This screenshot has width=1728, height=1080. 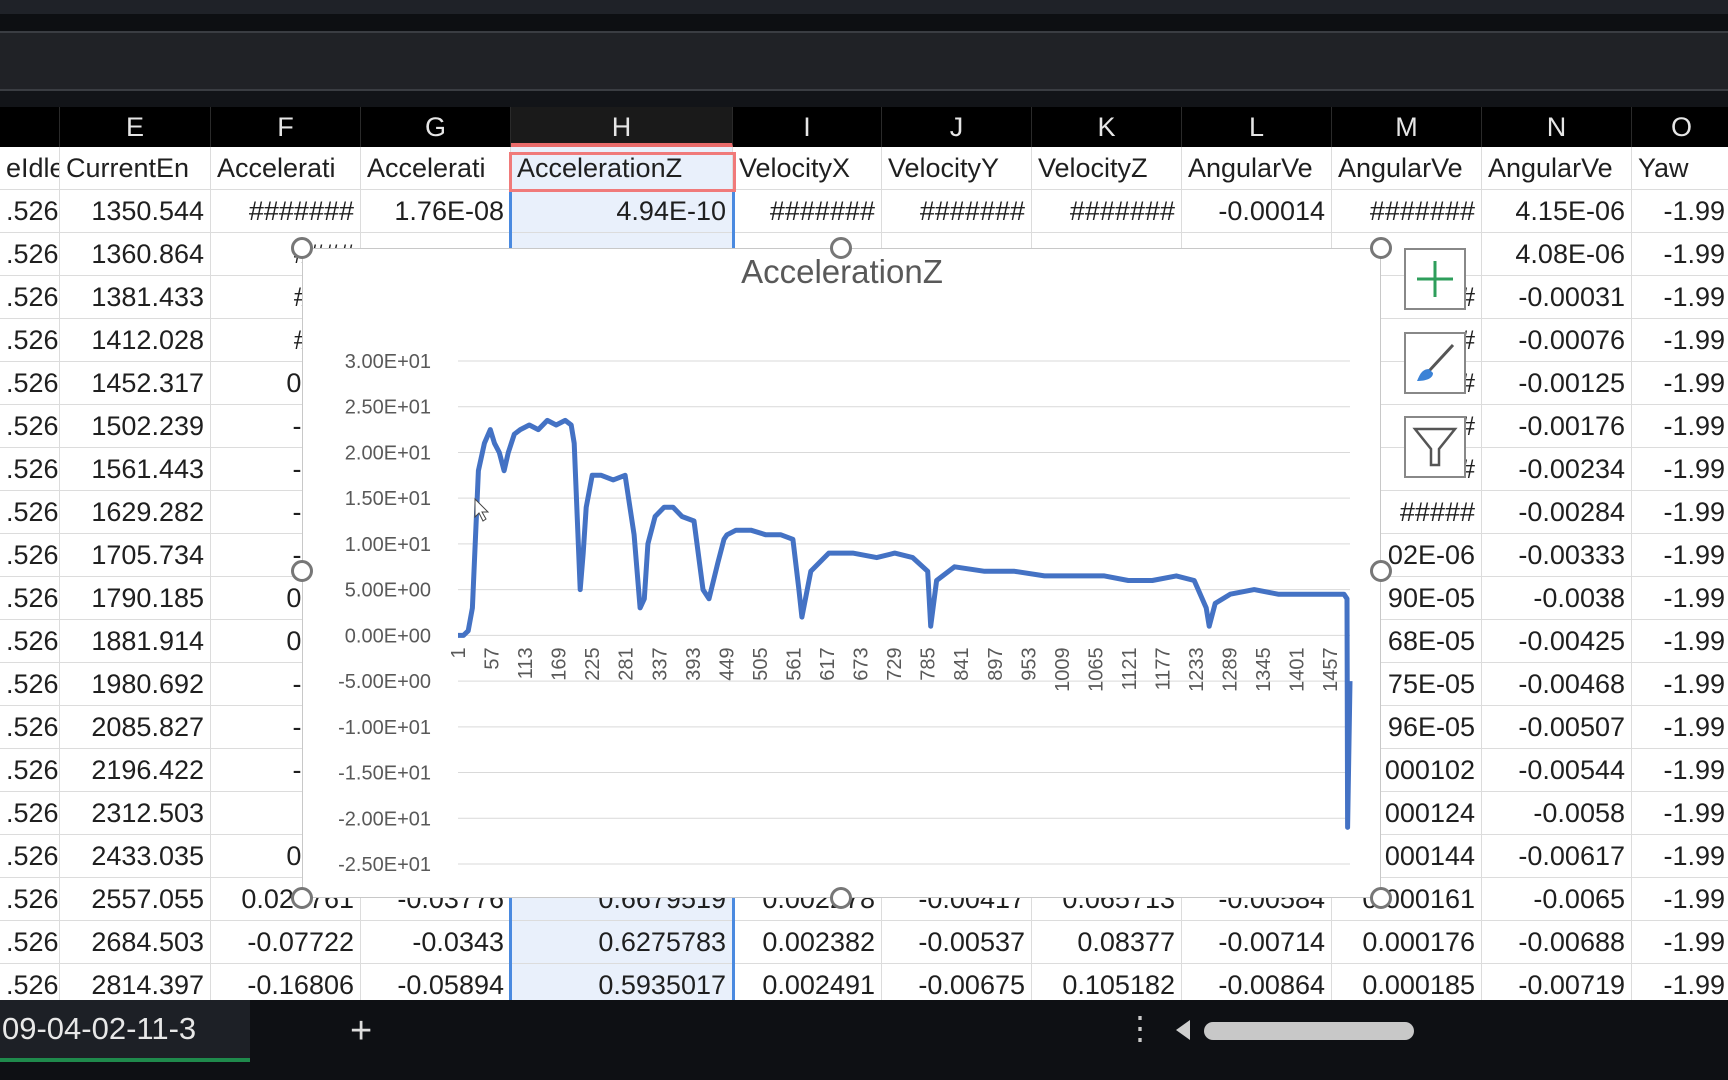 What do you see at coordinates (957, 168) in the screenshot?
I see `header-cell: VelocityY` at bounding box center [957, 168].